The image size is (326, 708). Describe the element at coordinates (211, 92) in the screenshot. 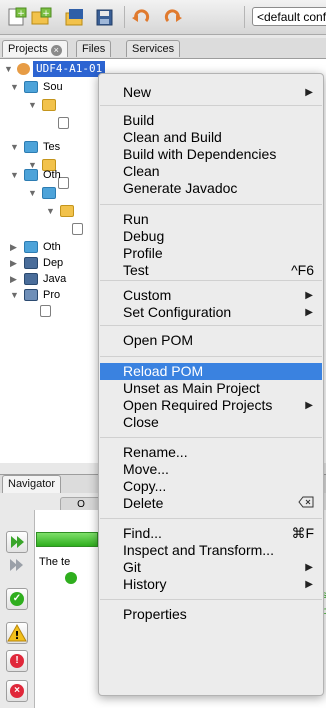

I see `menu-item-new: New ▶` at that location.